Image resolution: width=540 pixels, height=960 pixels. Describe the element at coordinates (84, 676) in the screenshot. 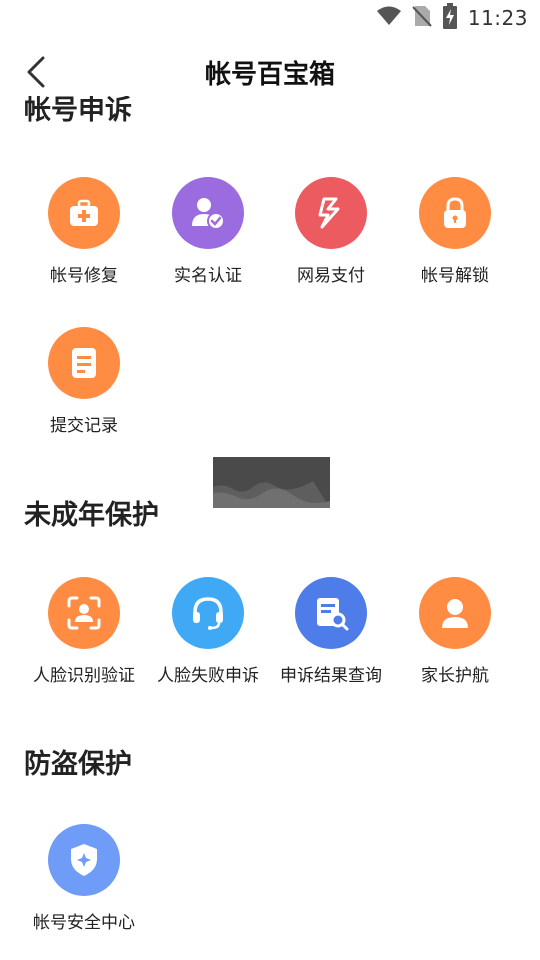

I see `face-verify-label: 人脸识别验证` at that location.